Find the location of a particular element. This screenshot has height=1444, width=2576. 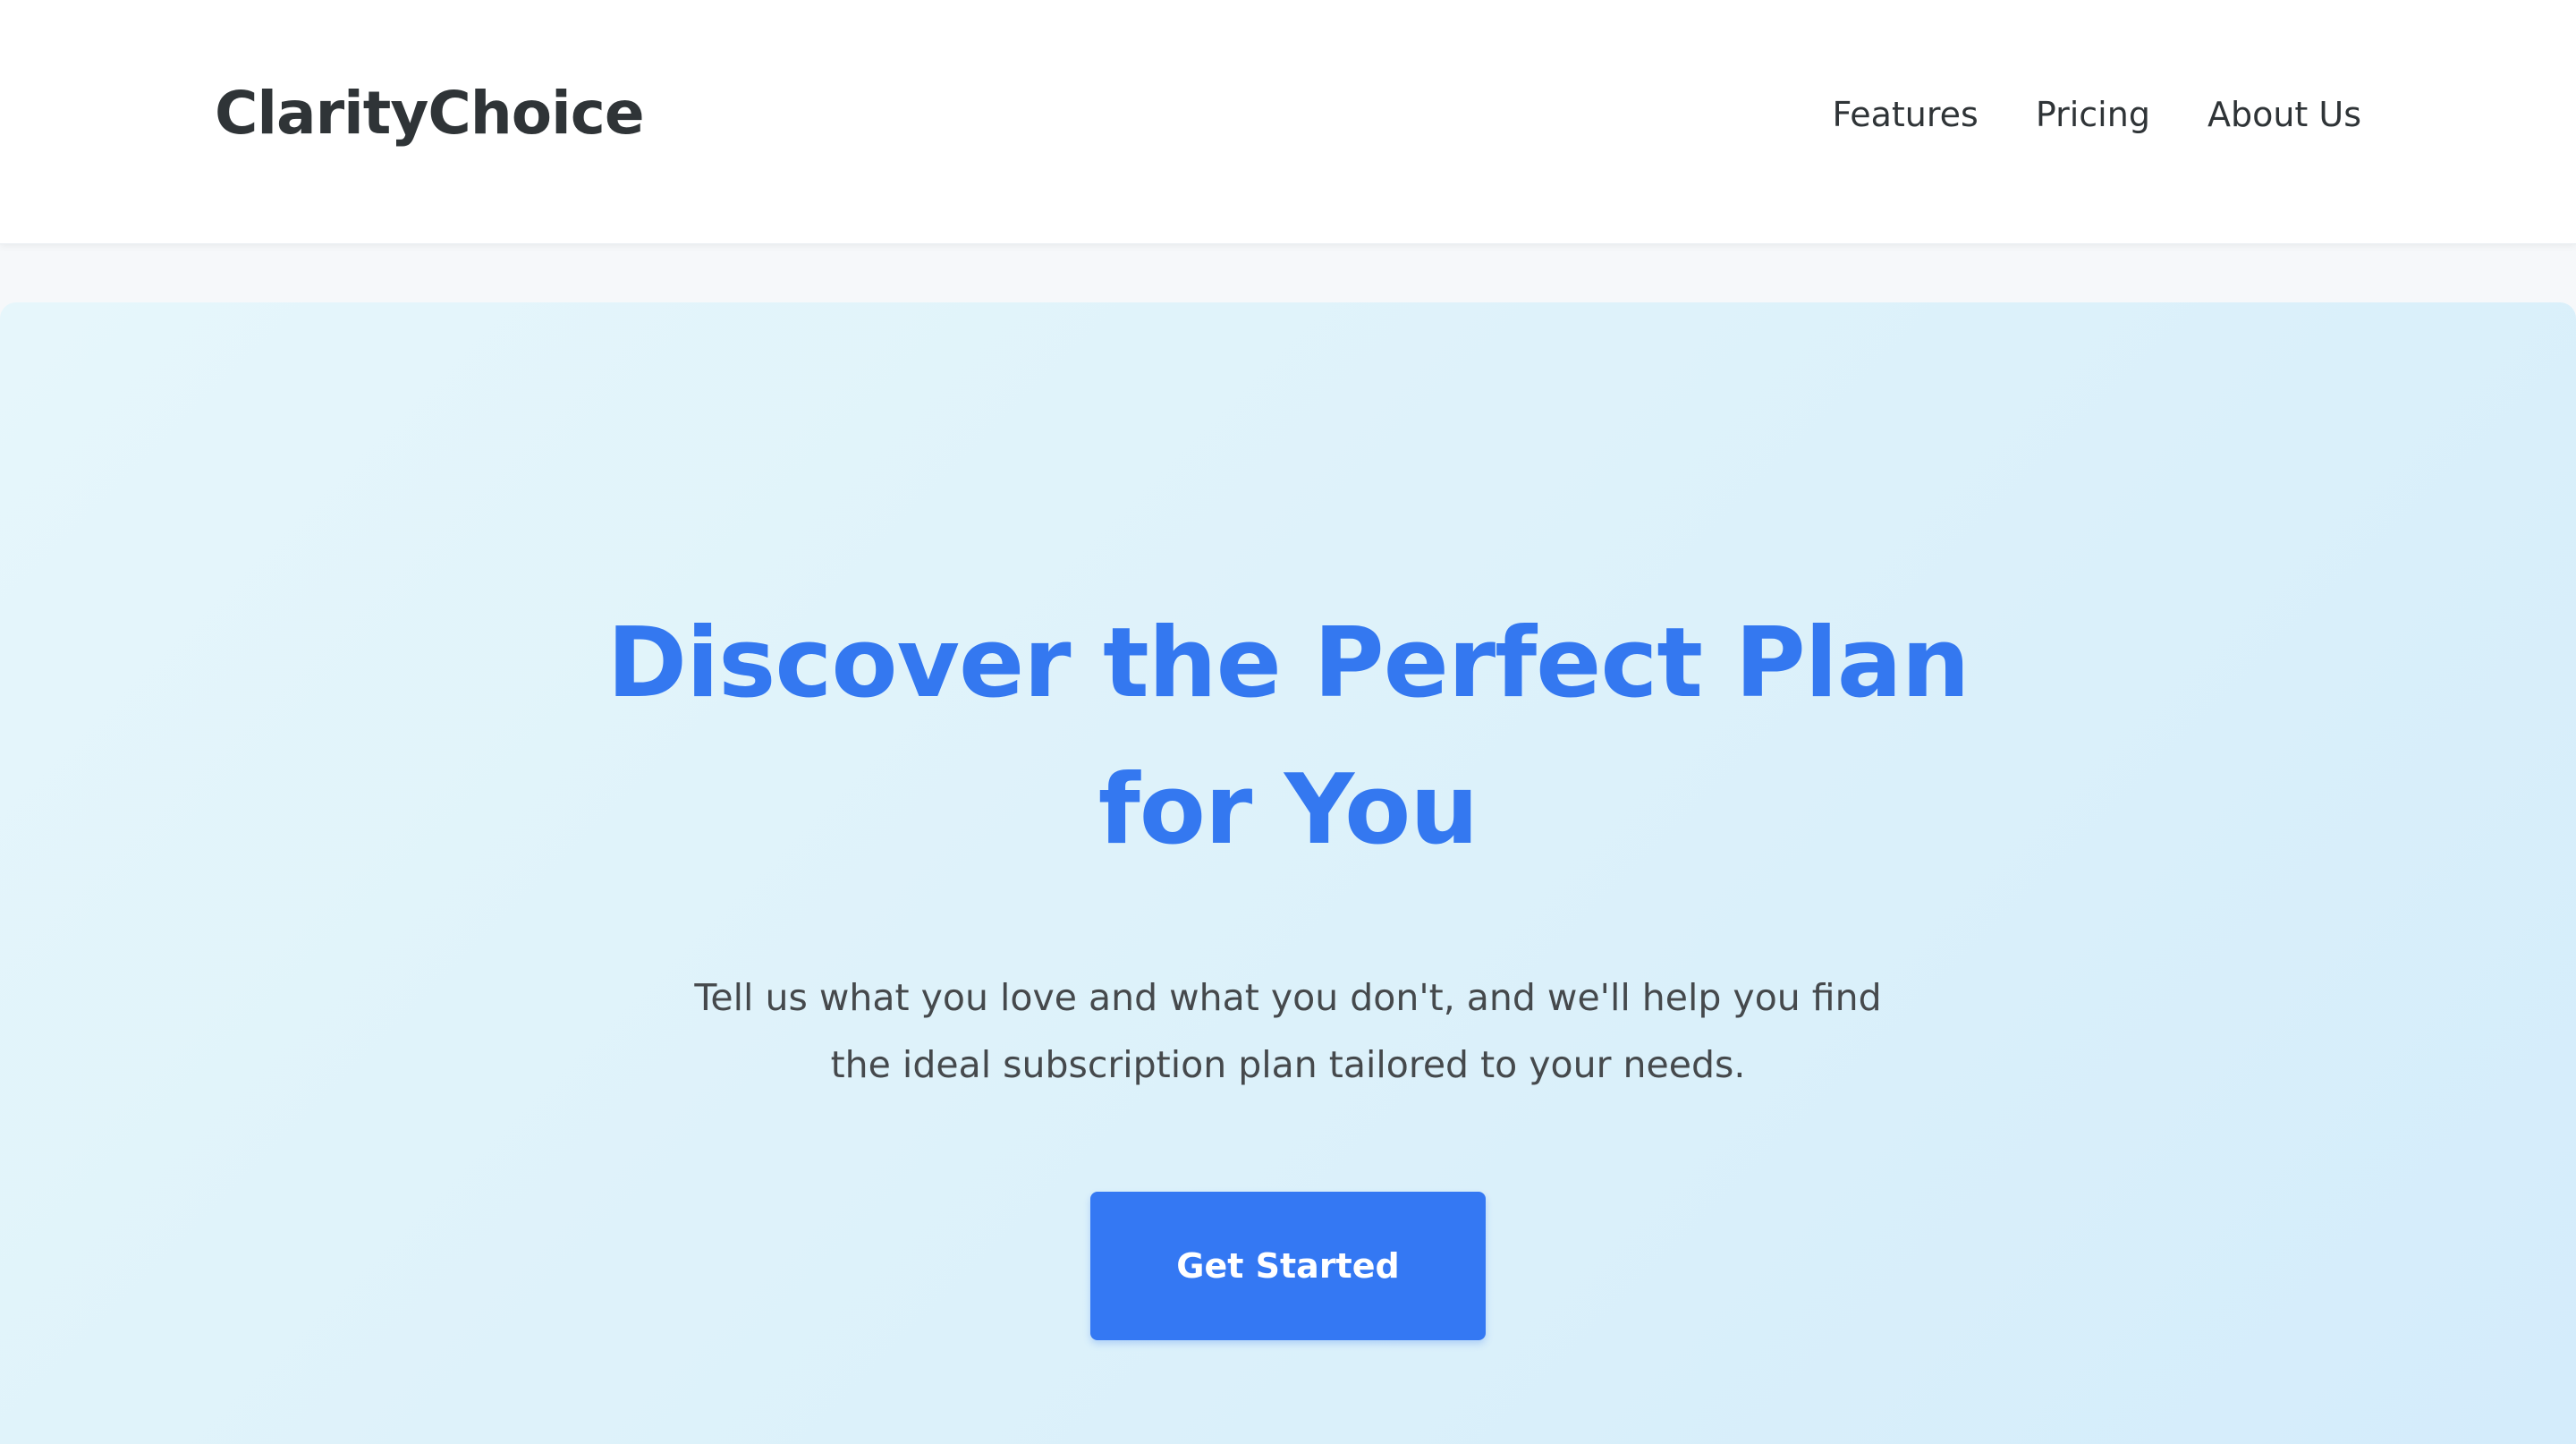

main-nav: Features Pricing About Us is located at coordinates (2096, 114).